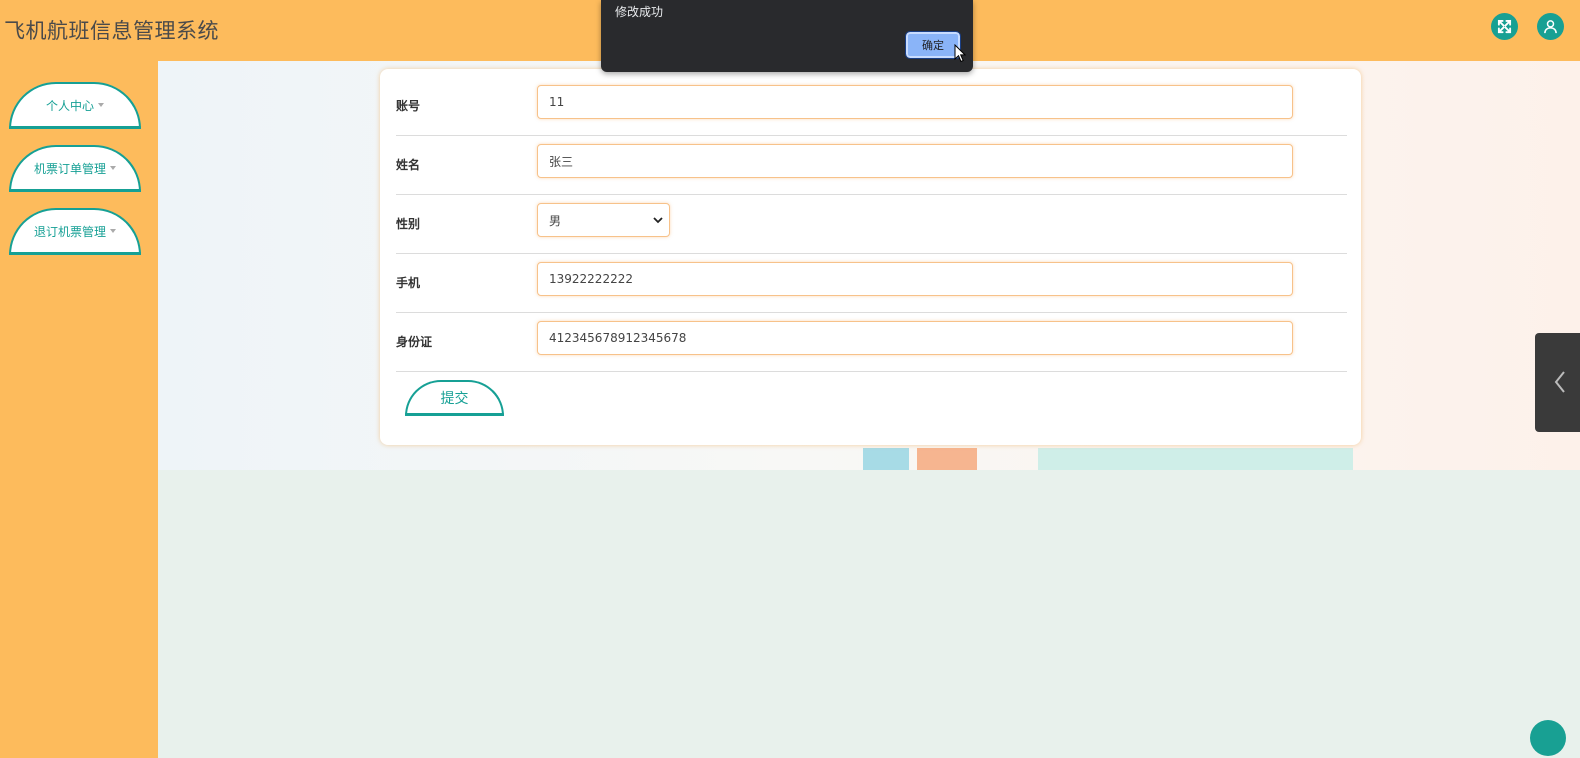  I want to click on phone-label: 手机, so click(408, 283).